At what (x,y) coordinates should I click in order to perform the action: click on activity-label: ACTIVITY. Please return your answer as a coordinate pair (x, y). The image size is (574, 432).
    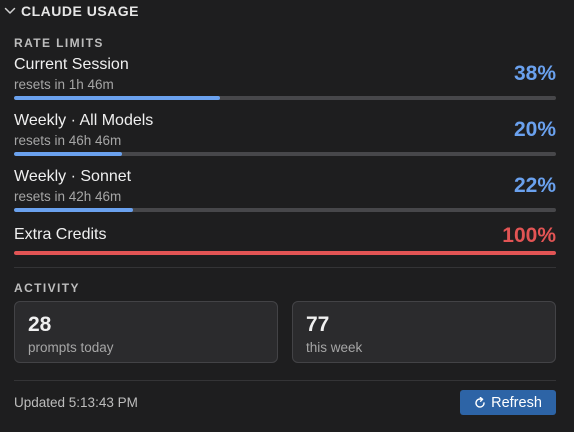
    Looking at the image, I should click on (47, 288).